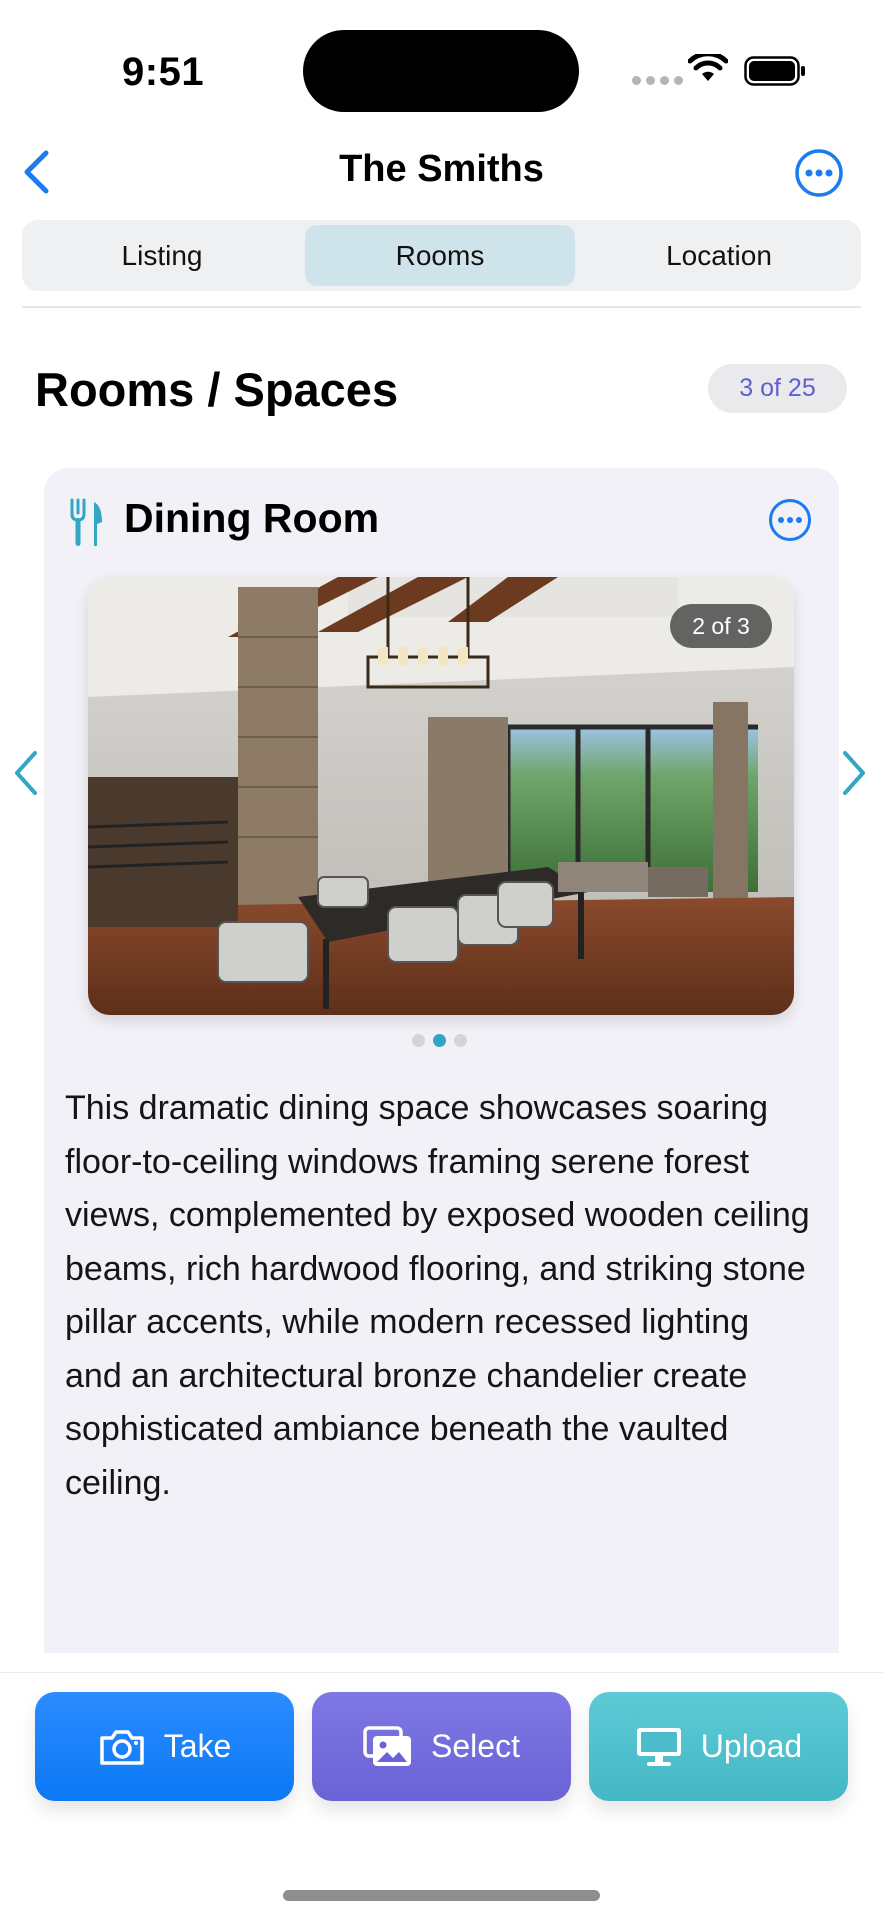 The width and height of the screenshot is (883, 1920). Describe the element at coordinates (441, 1895) in the screenshot. I see `home-indicator` at that location.